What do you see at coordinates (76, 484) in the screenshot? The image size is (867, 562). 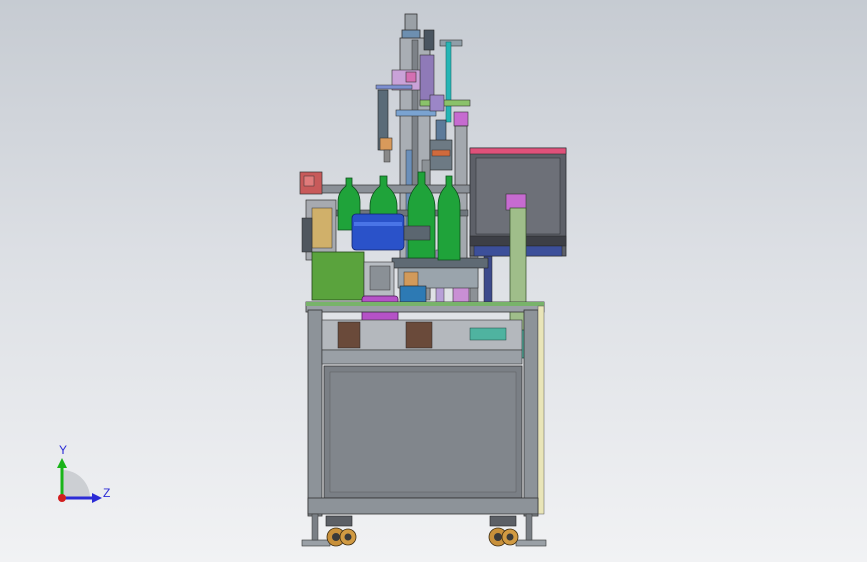 I see `triad-quadrant-icon` at bounding box center [76, 484].